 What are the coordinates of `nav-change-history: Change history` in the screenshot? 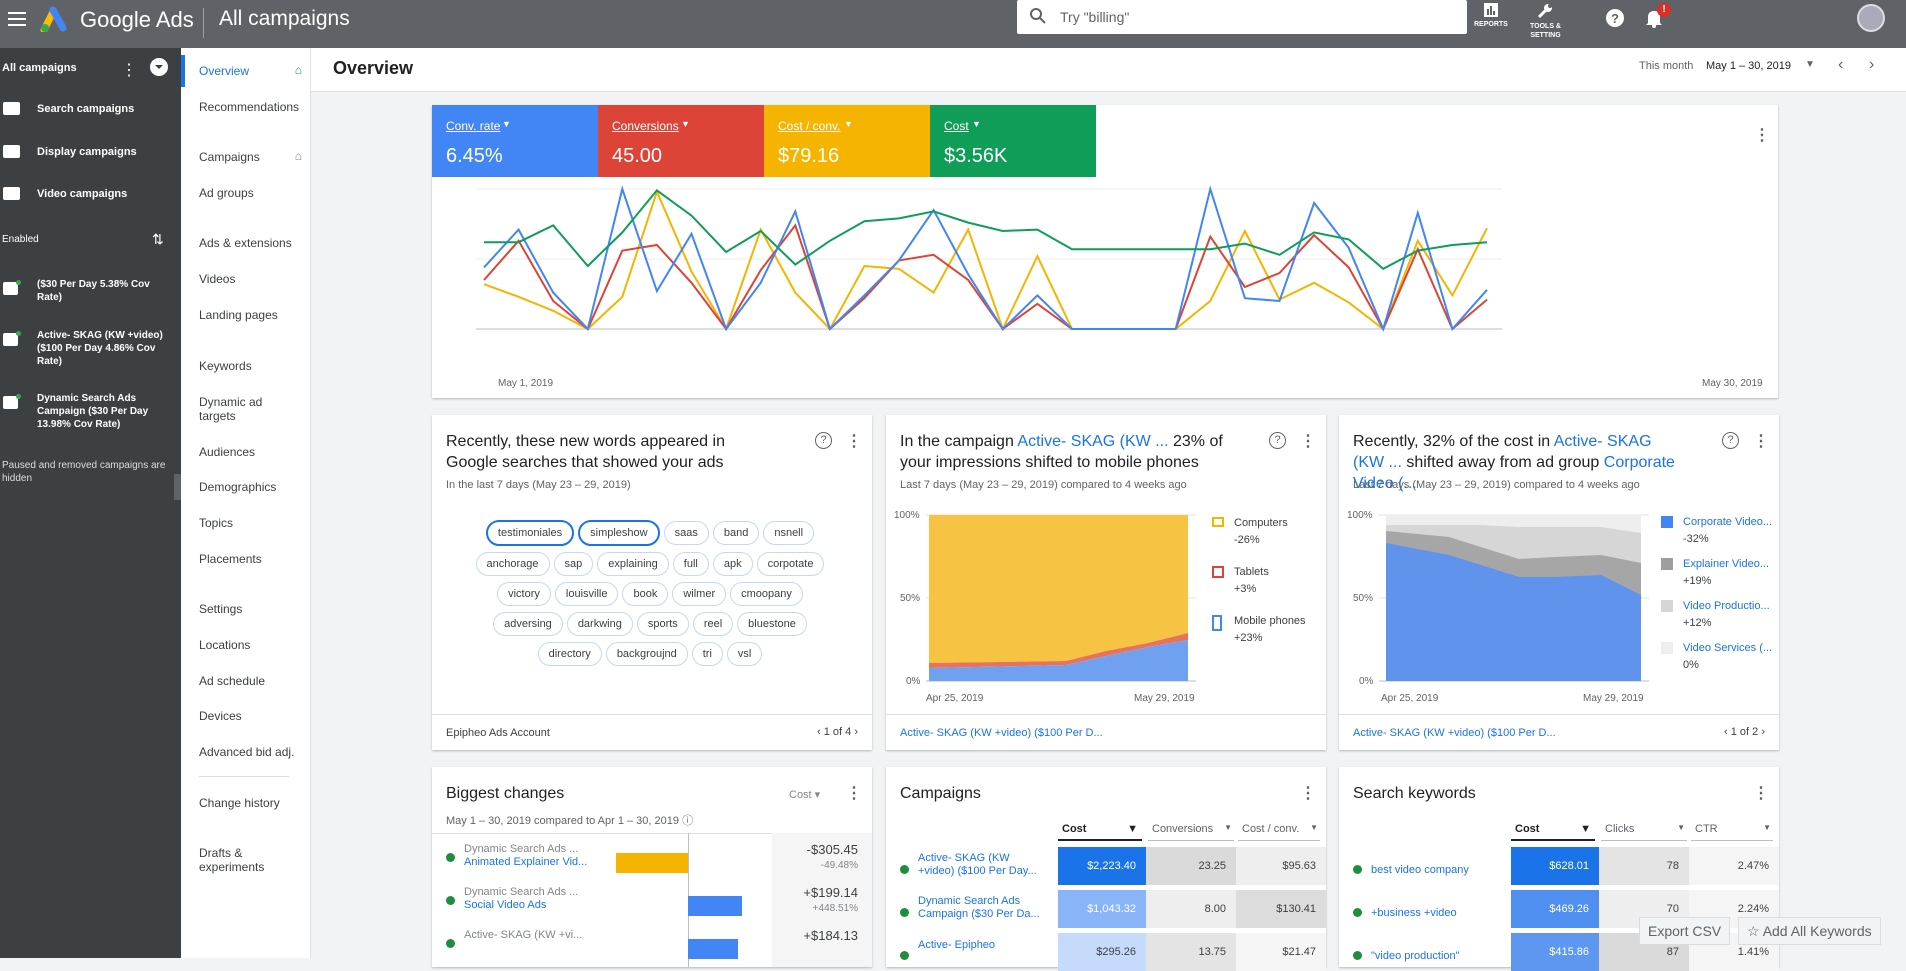 It's located at (251, 803).